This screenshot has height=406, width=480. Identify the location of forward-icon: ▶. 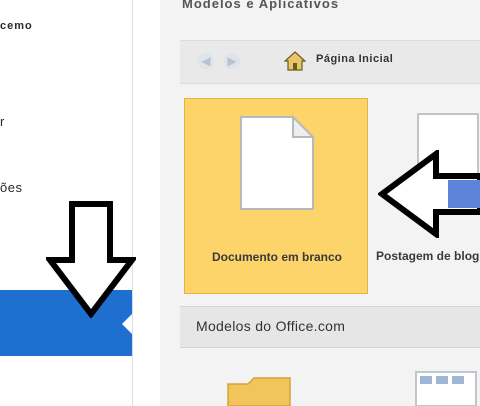
(232, 61).